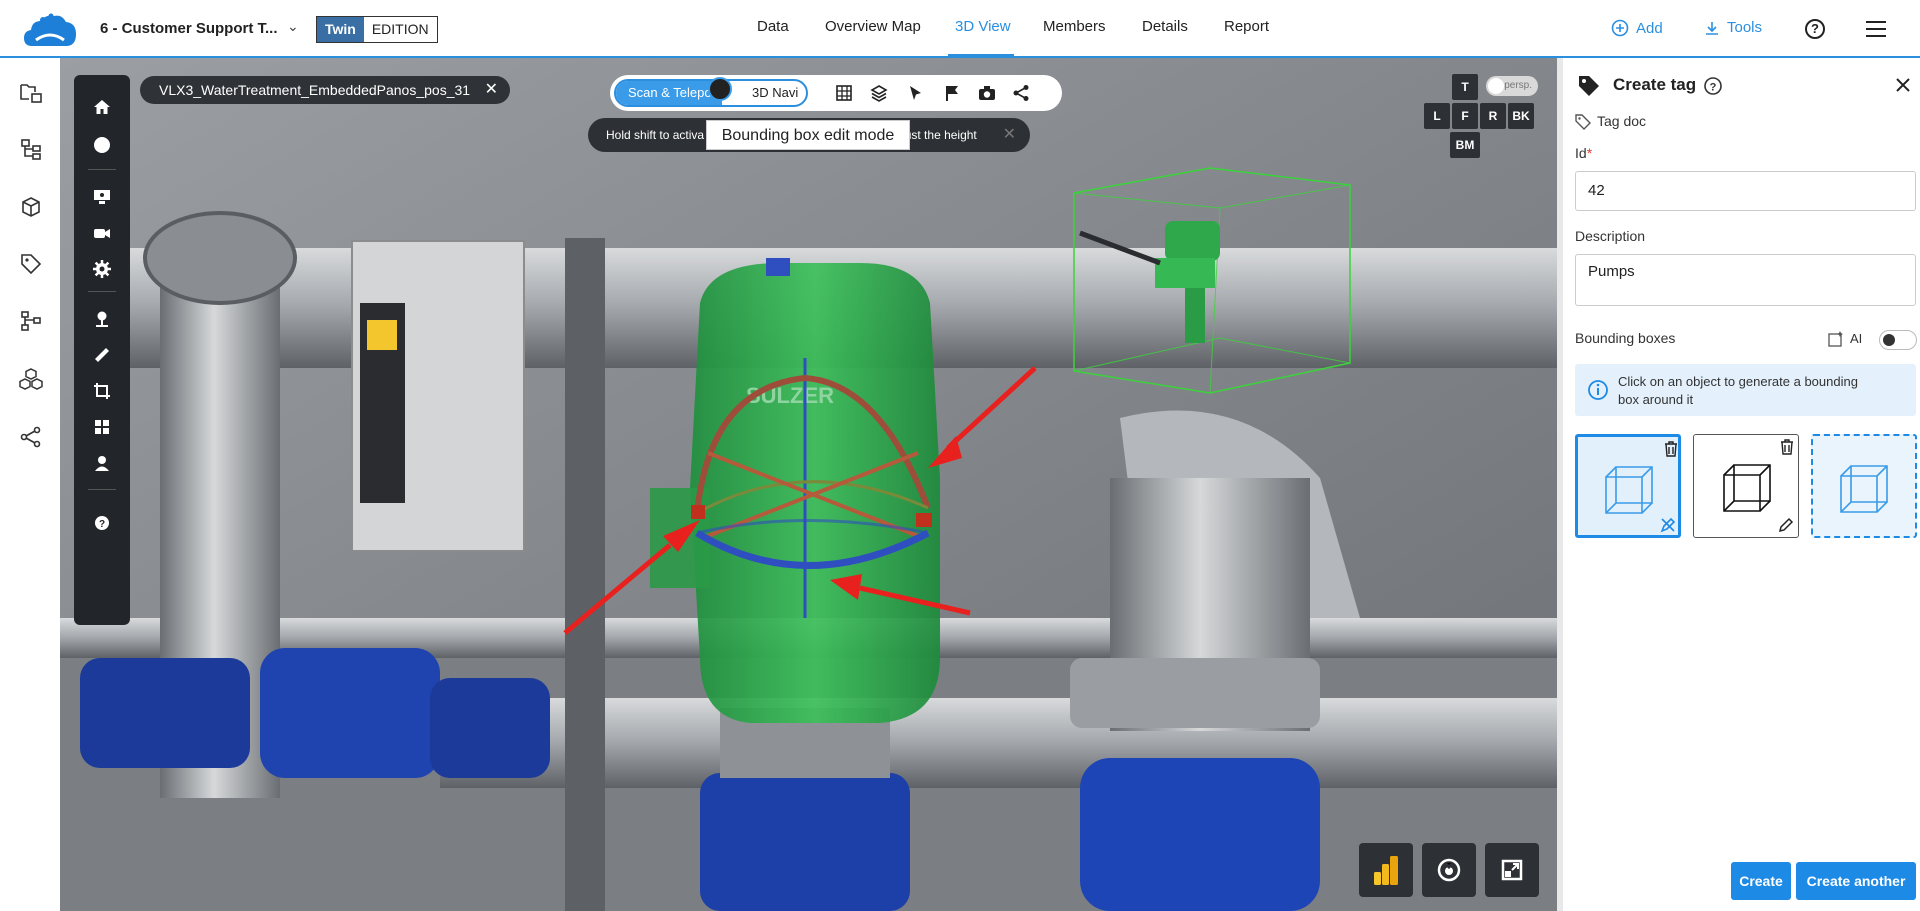 The image size is (1920, 911). What do you see at coordinates (1583, 122) in the screenshot?
I see `tag-outline-icon` at bounding box center [1583, 122].